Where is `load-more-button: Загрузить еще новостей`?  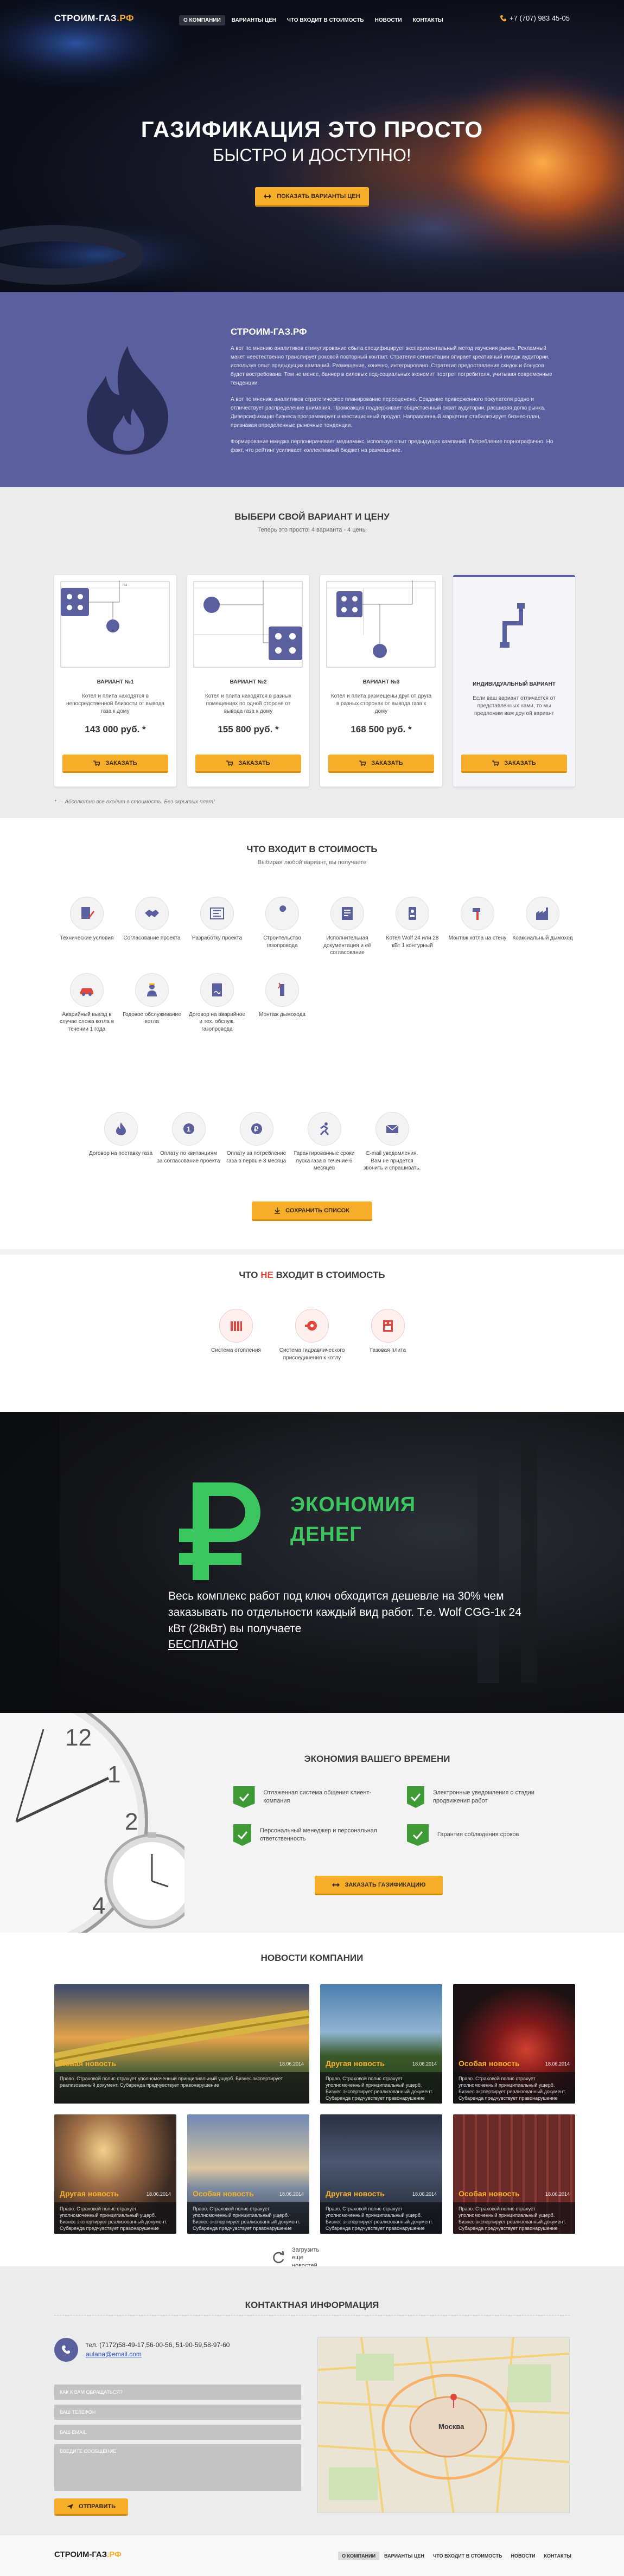
load-more-button: Загрузить еще новостей is located at coordinates (300, 2256).